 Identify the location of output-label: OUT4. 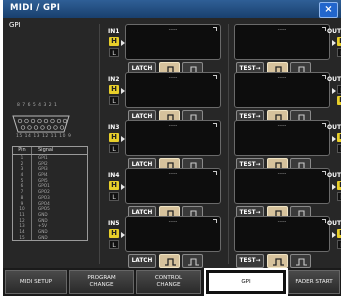
(334, 175).